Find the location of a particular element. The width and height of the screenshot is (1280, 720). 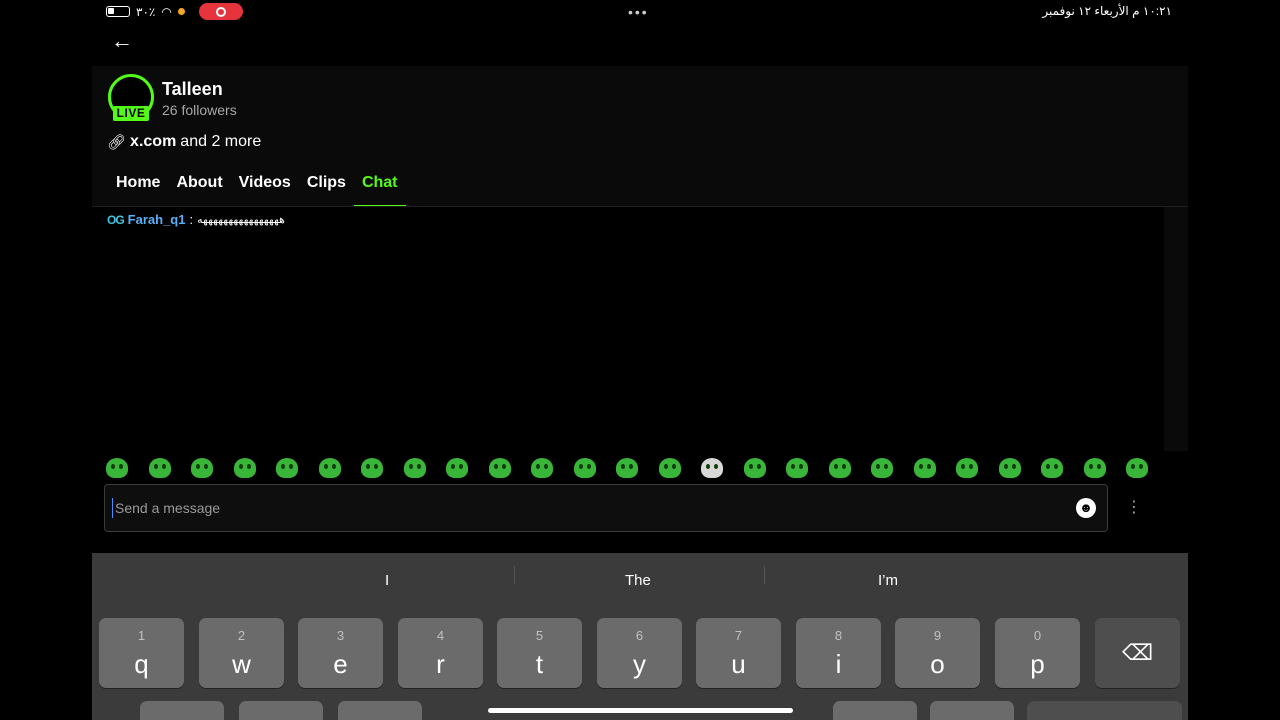

key-letter: r is located at coordinates (440, 664).